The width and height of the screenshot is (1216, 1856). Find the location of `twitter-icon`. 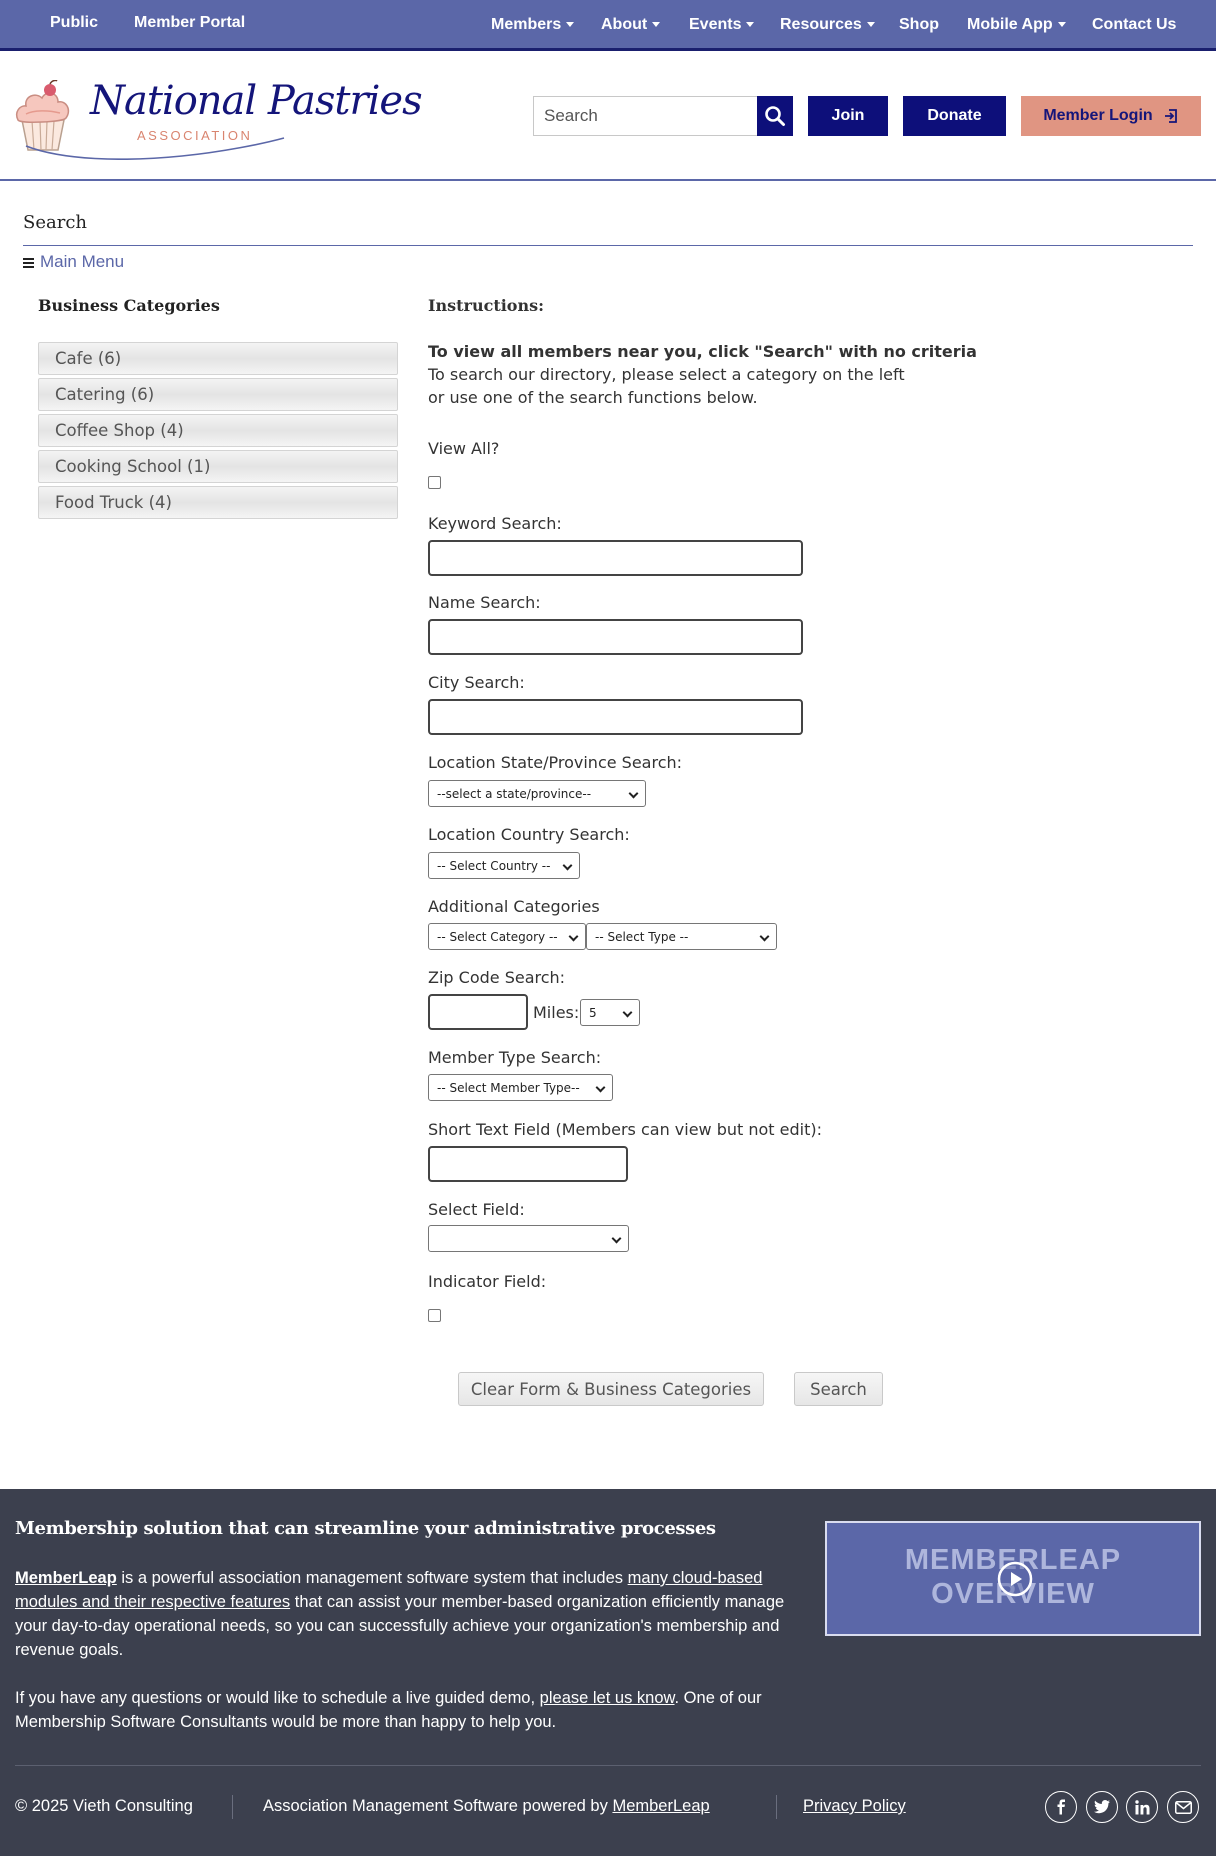

twitter-icon is located at coordinates (1102, 1807).